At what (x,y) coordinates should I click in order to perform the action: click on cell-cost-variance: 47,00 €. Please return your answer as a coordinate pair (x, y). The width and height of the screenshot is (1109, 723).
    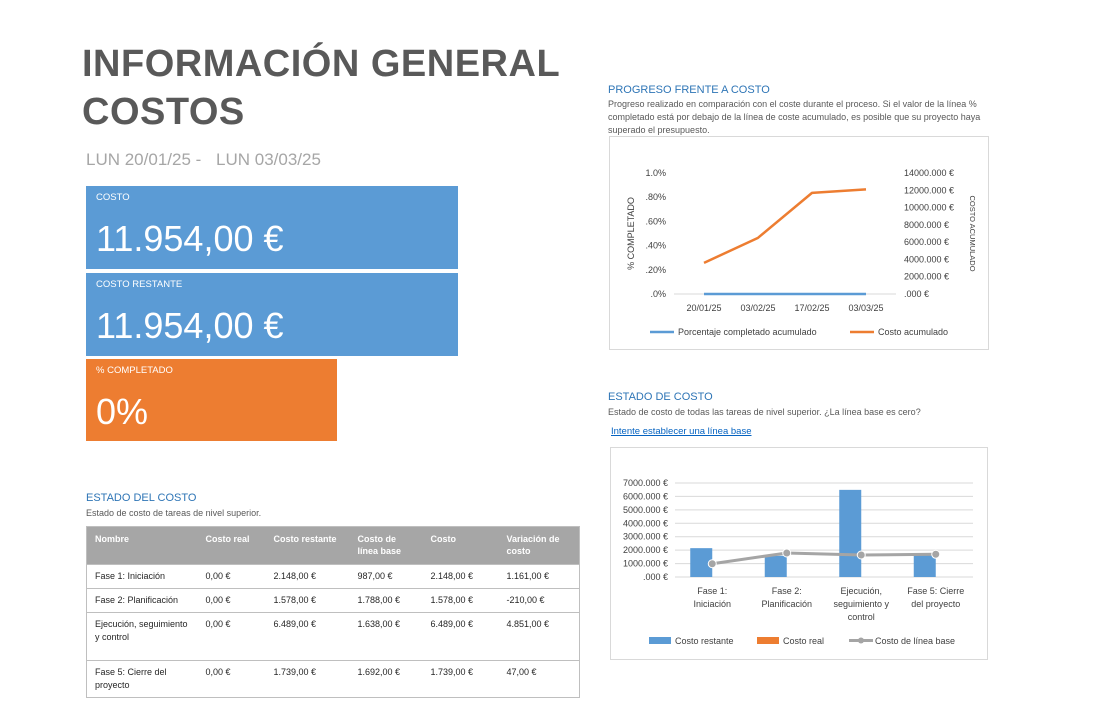
    Looking at the image, I should click on (539, 679).